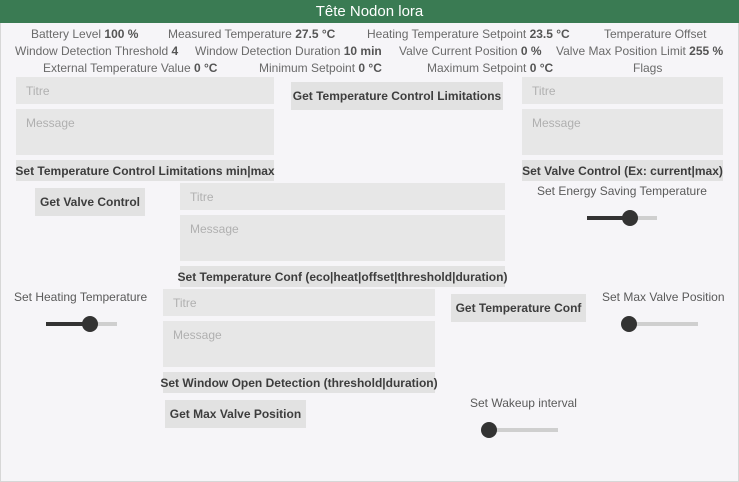 The image size is (739, 482). What do you see at coordinates (342, 238) in the screenshot?
I see `temp-conf-message-input: Message` at bounding box center [342, 238].